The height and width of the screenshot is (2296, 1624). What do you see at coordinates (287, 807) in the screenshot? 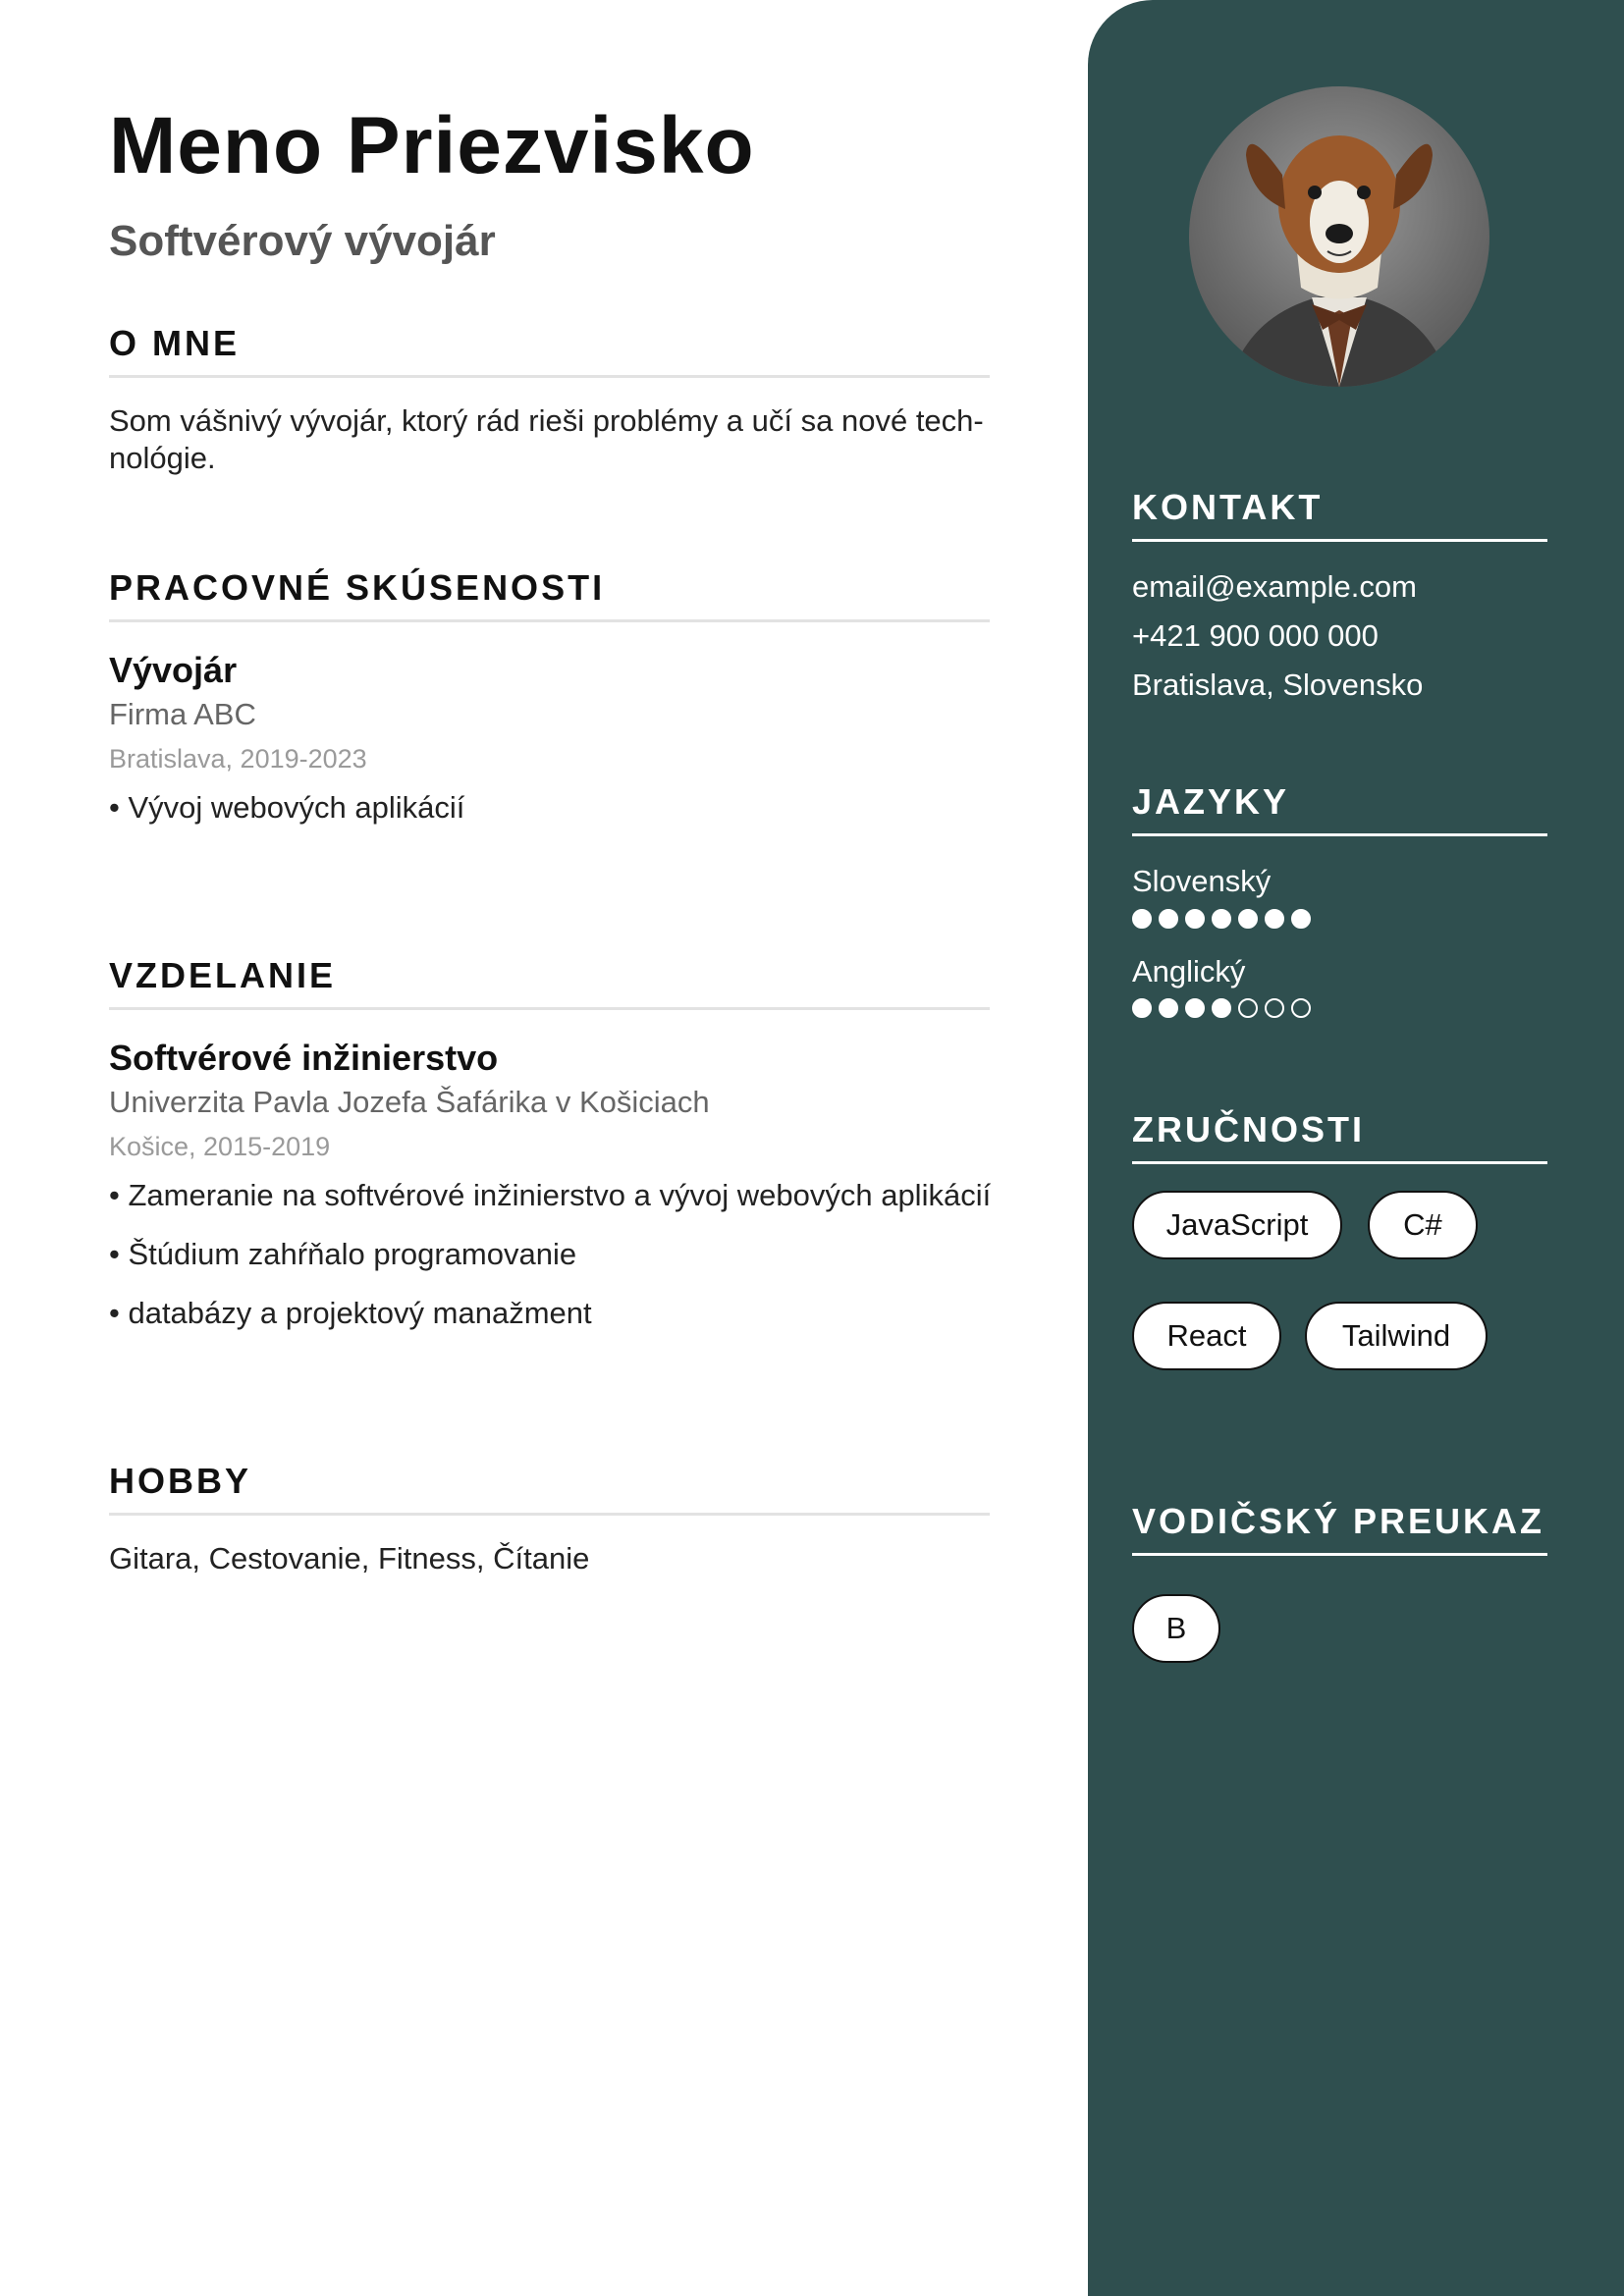
I see `experience-bullet: • Vývoj webových aplikácií` at bounding box center [287, 807].